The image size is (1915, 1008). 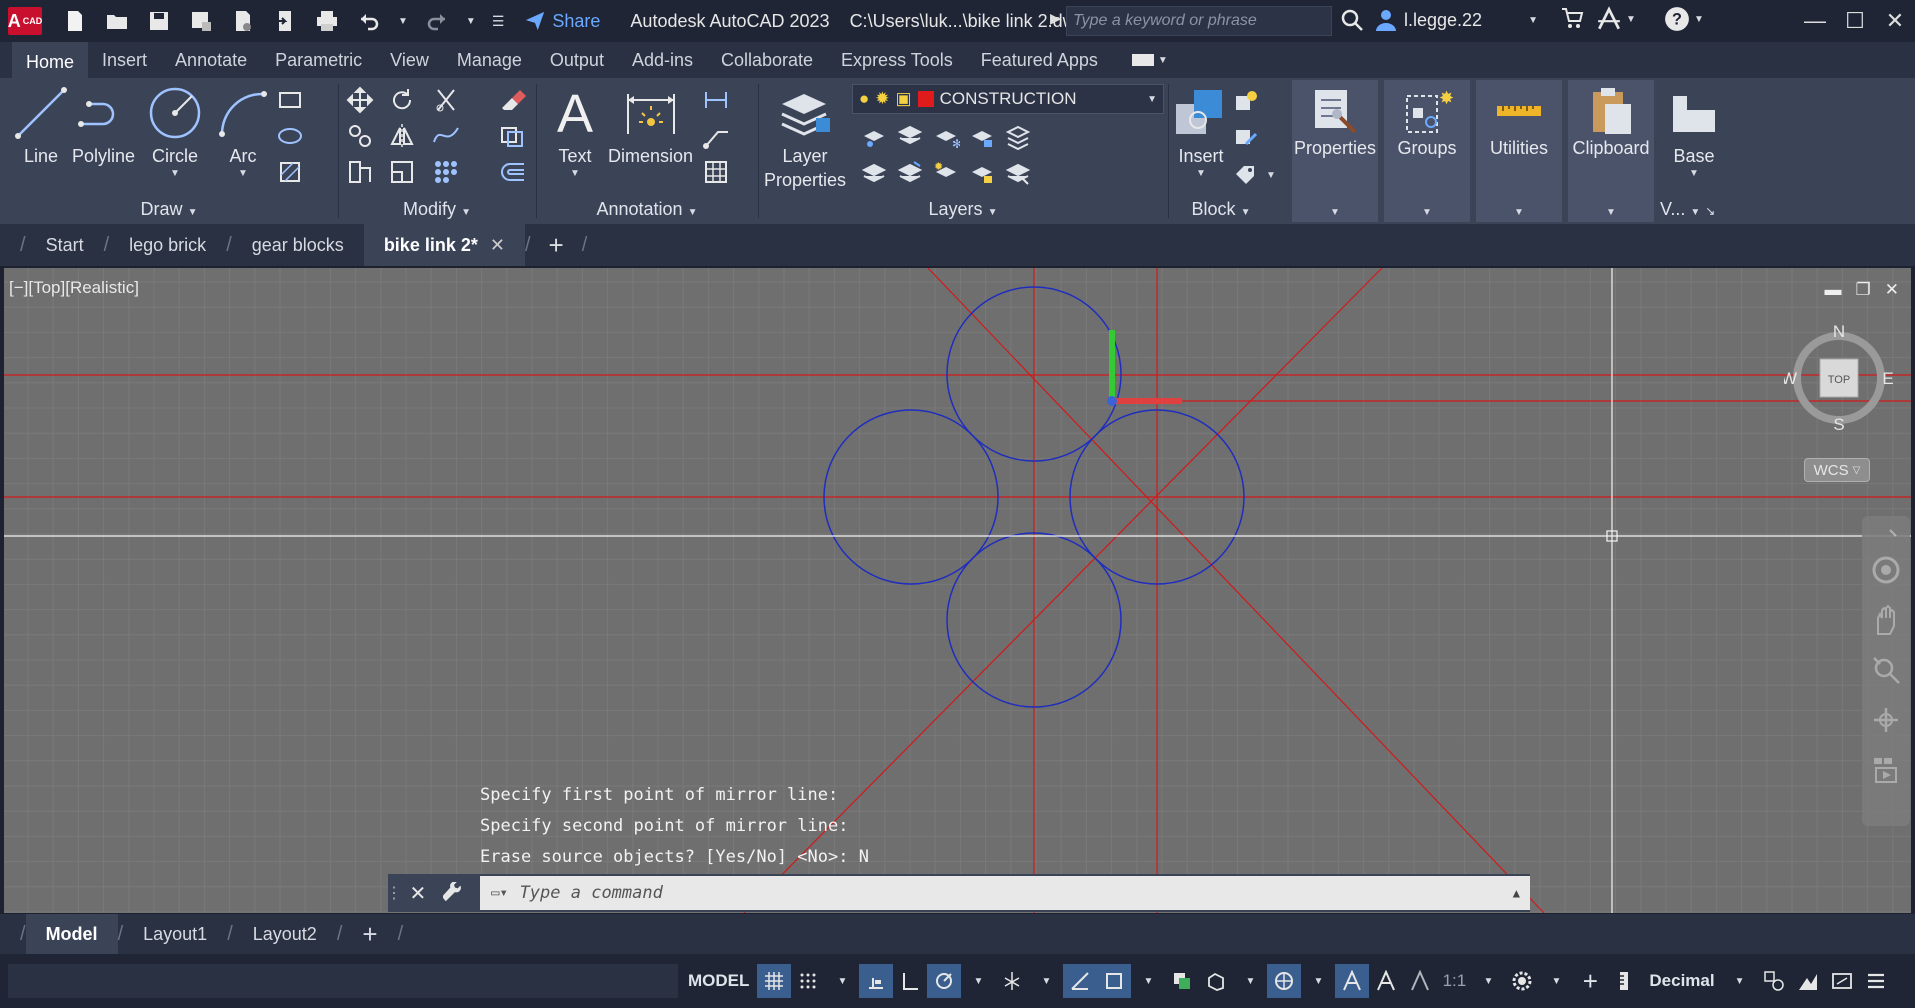 What do you see at coordinates (175, 131) in the screenshot?
I see `circle-tool-button: Circle ▼` at bounding box center [175, 131].